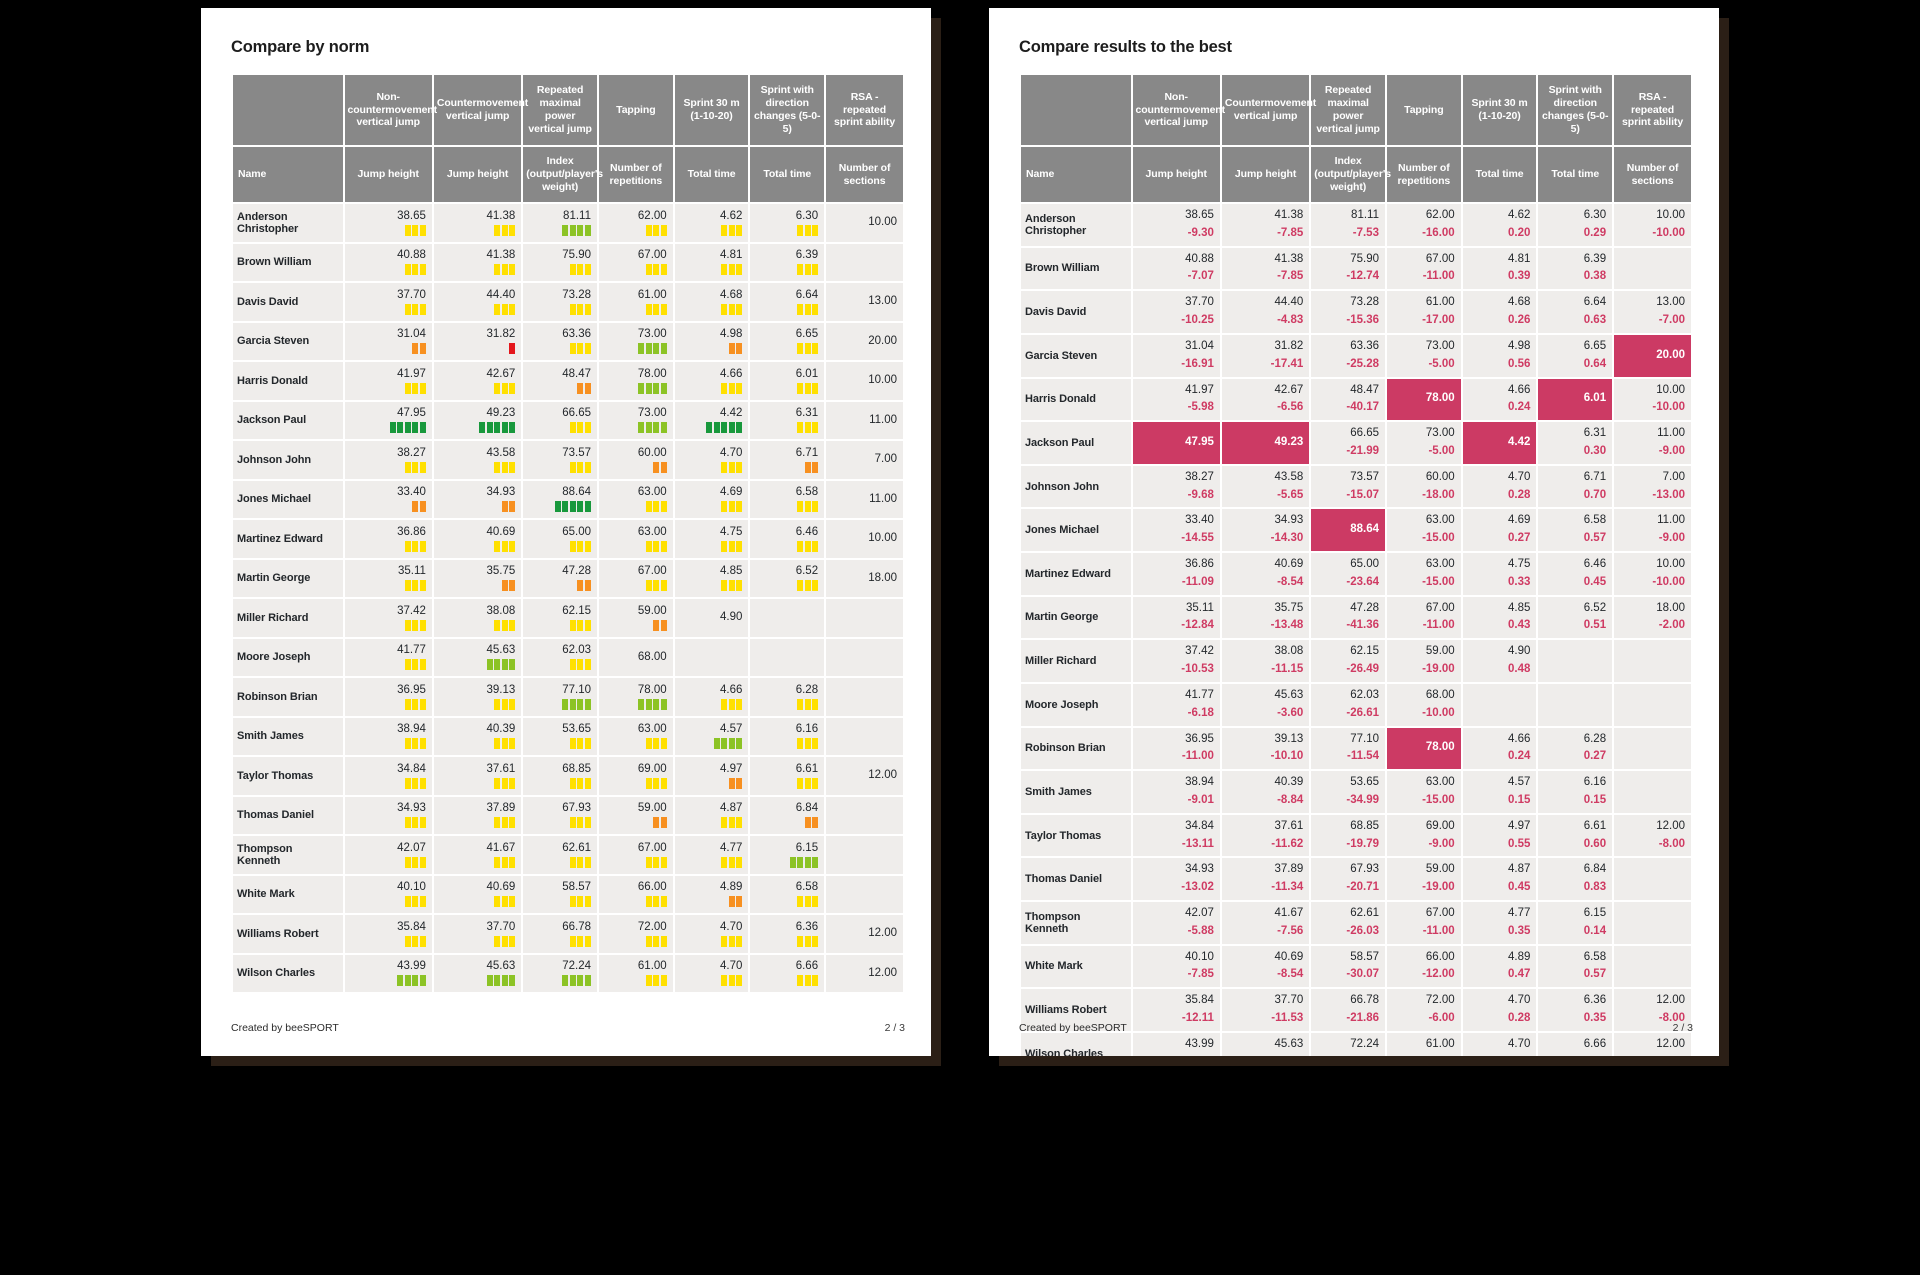 This screenshot has height=1275, width=1920. What do you see at coordinates (388, 539) in the screenshot?
I see `metric-cell: 36.86` at bounding box center [388, 539].